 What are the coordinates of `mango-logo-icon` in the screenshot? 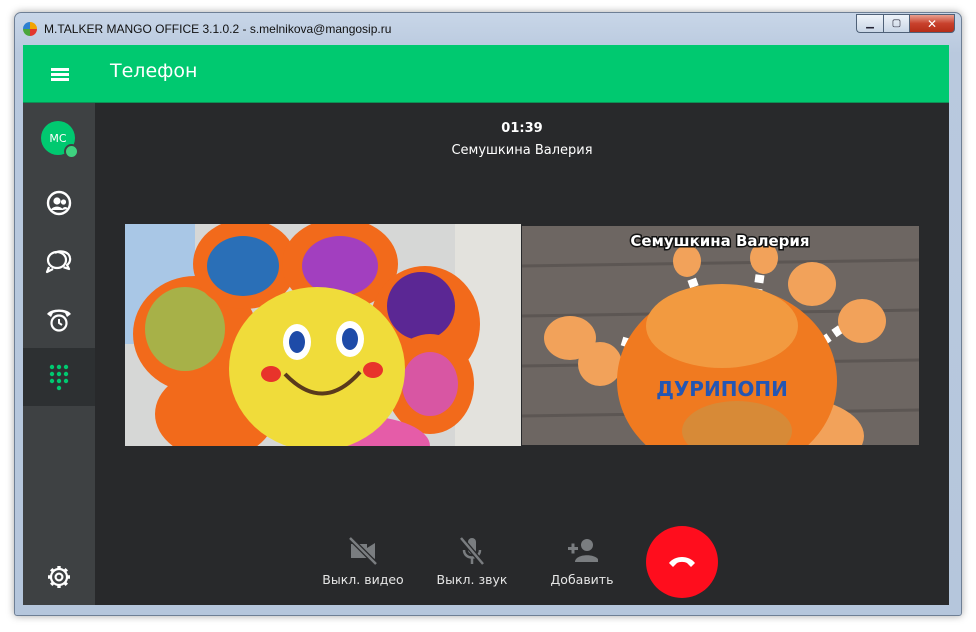 It's located at (30, 29).